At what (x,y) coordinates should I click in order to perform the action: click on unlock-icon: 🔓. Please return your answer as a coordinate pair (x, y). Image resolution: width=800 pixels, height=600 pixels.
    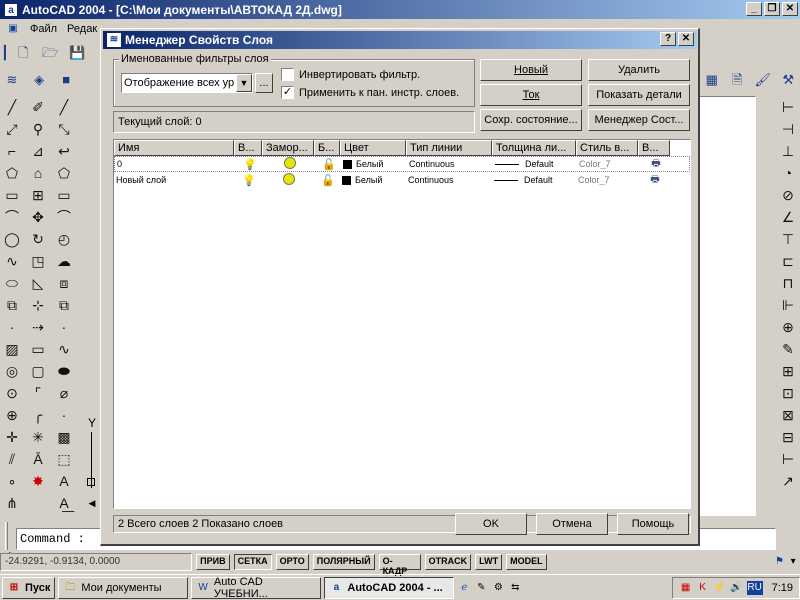
    Looking at the image, I should click on (328, 181).